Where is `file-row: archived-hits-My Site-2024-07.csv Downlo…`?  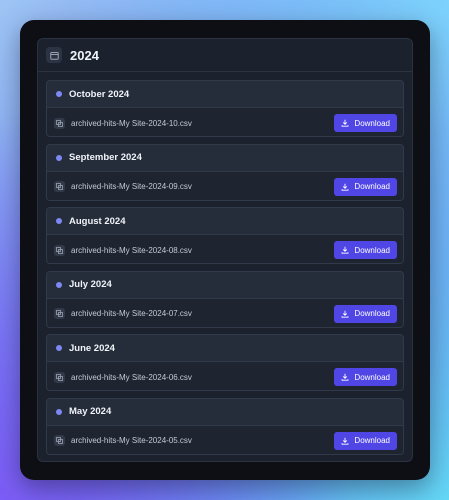 file-row: archived-hits-My Site-2024-07.csv Downlo… is located at coordinates (225, 312).